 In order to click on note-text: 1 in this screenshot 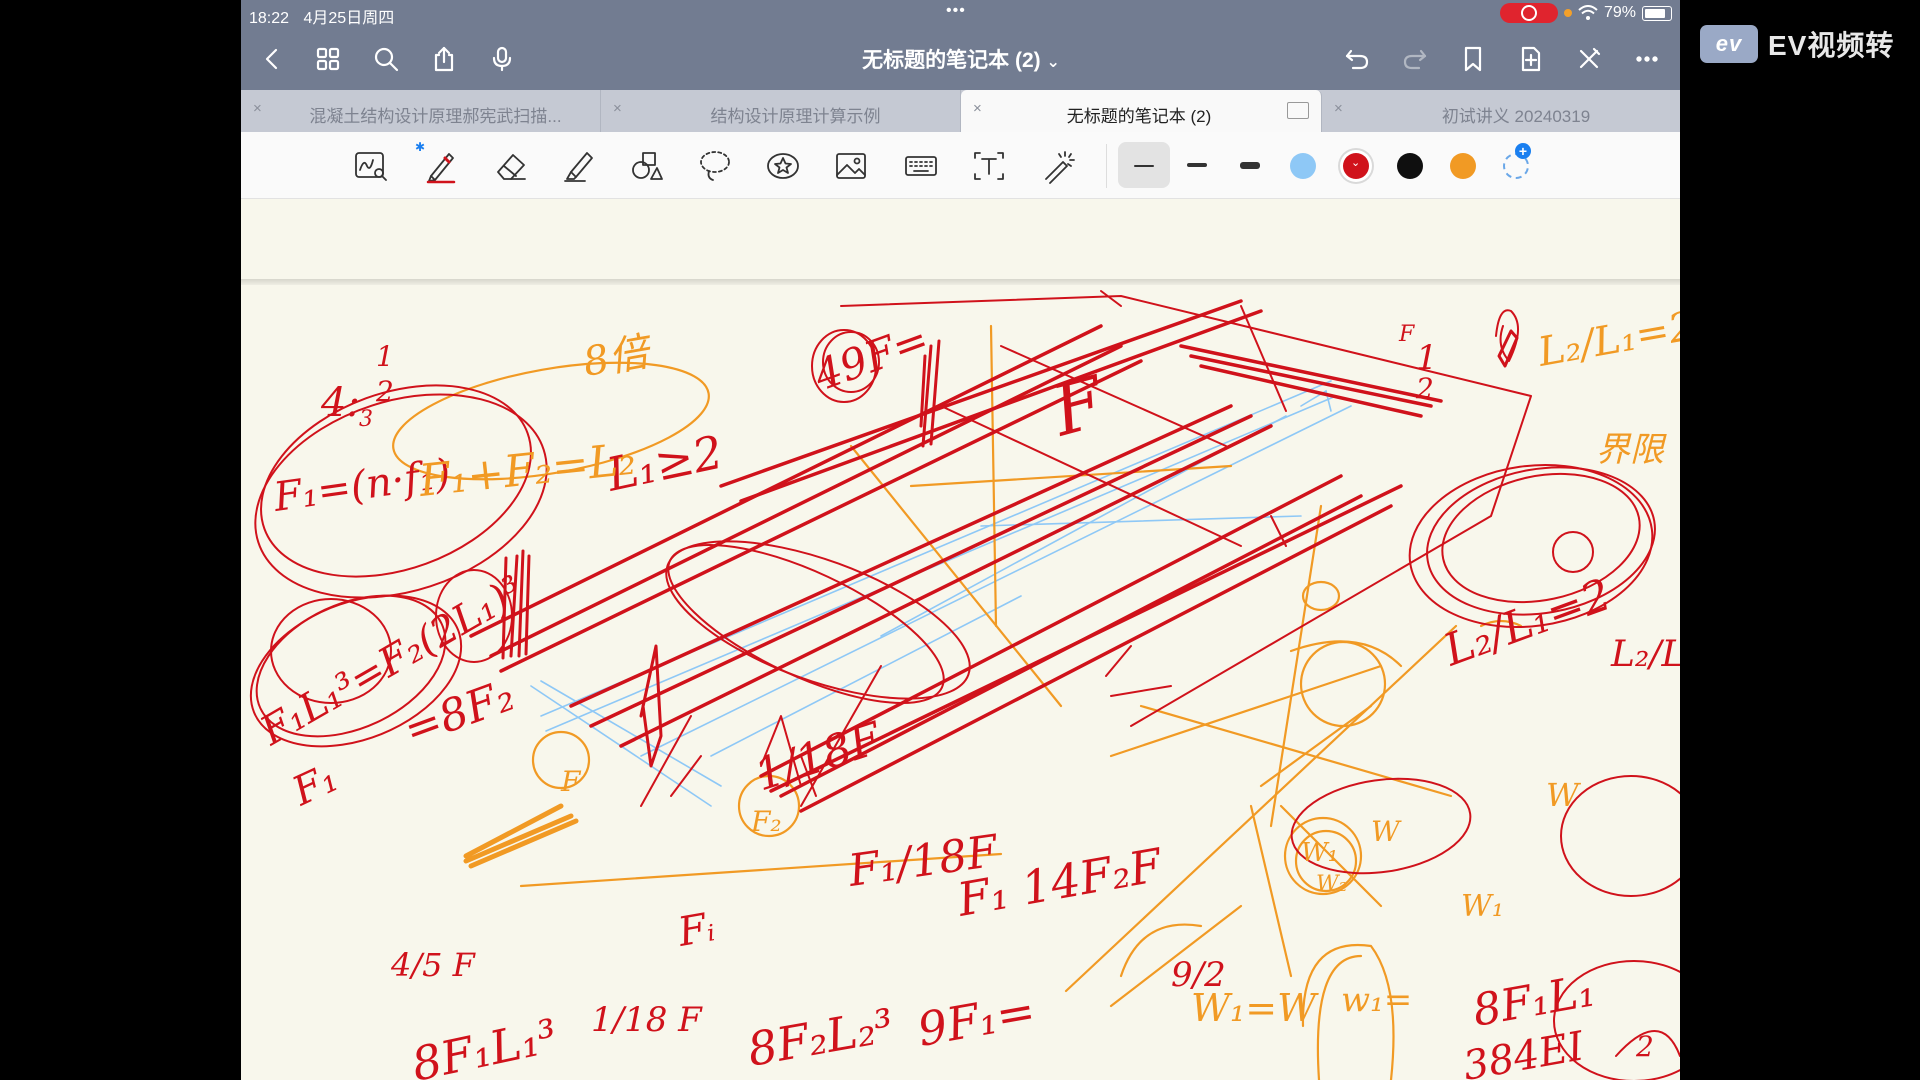, I will do `click(385, 356)`.